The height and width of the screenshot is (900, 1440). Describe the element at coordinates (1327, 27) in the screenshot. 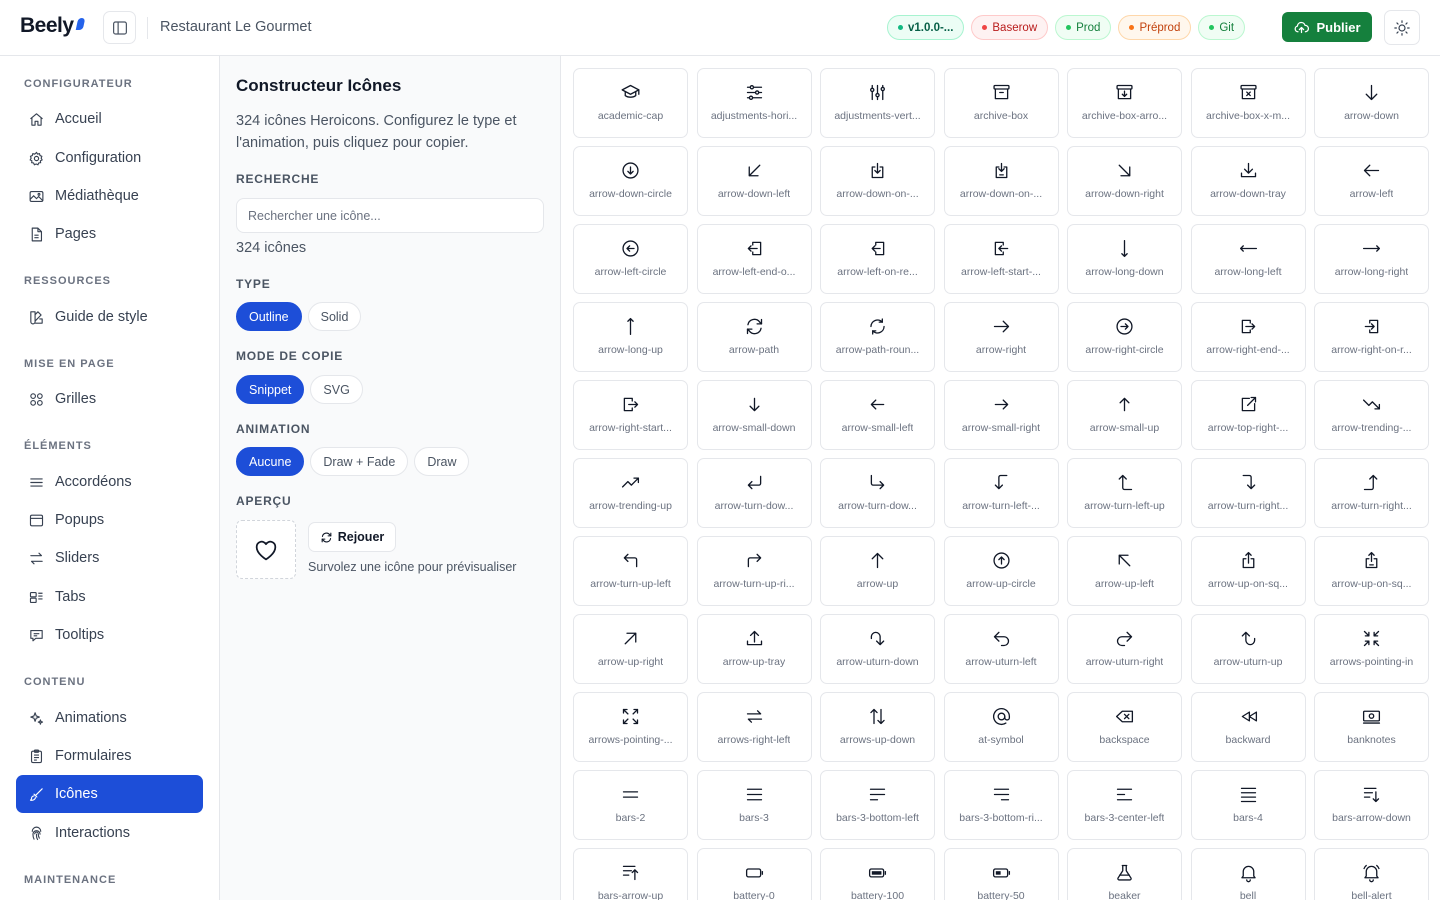

I see `publish-button: Publier` at that location.